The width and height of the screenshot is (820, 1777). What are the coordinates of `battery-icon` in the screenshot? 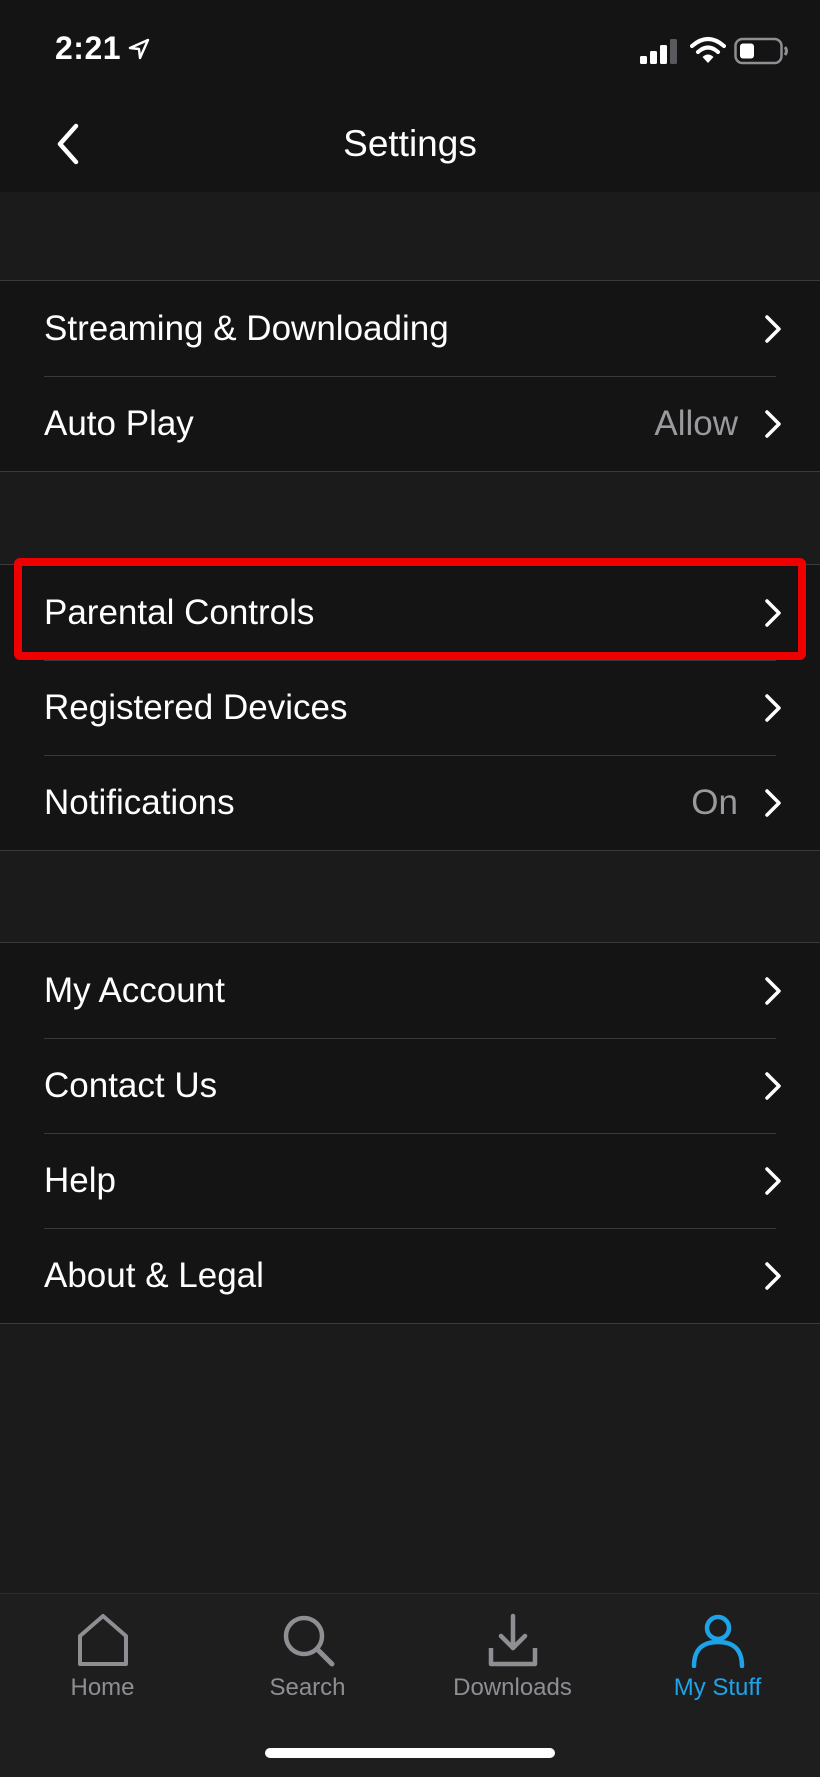 It's located at (761, 51).